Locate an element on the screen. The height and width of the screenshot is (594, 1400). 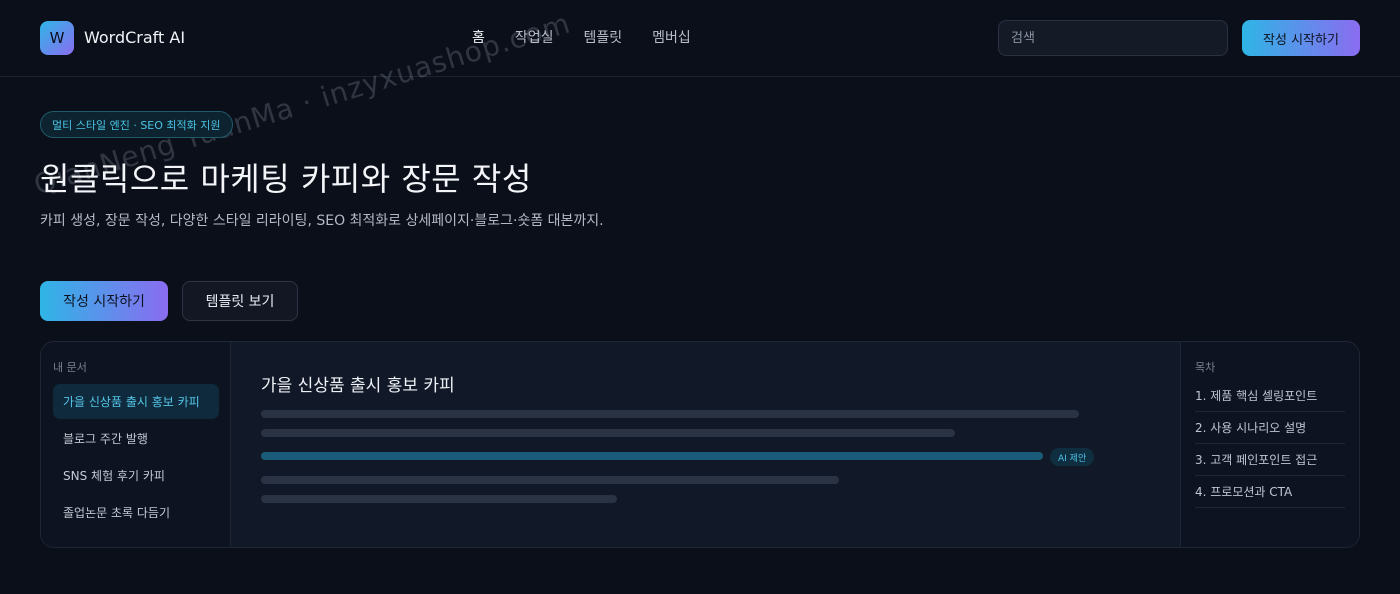
toc-item: 4. 프로모션과 CTA is located at coordinates (1270, 492).